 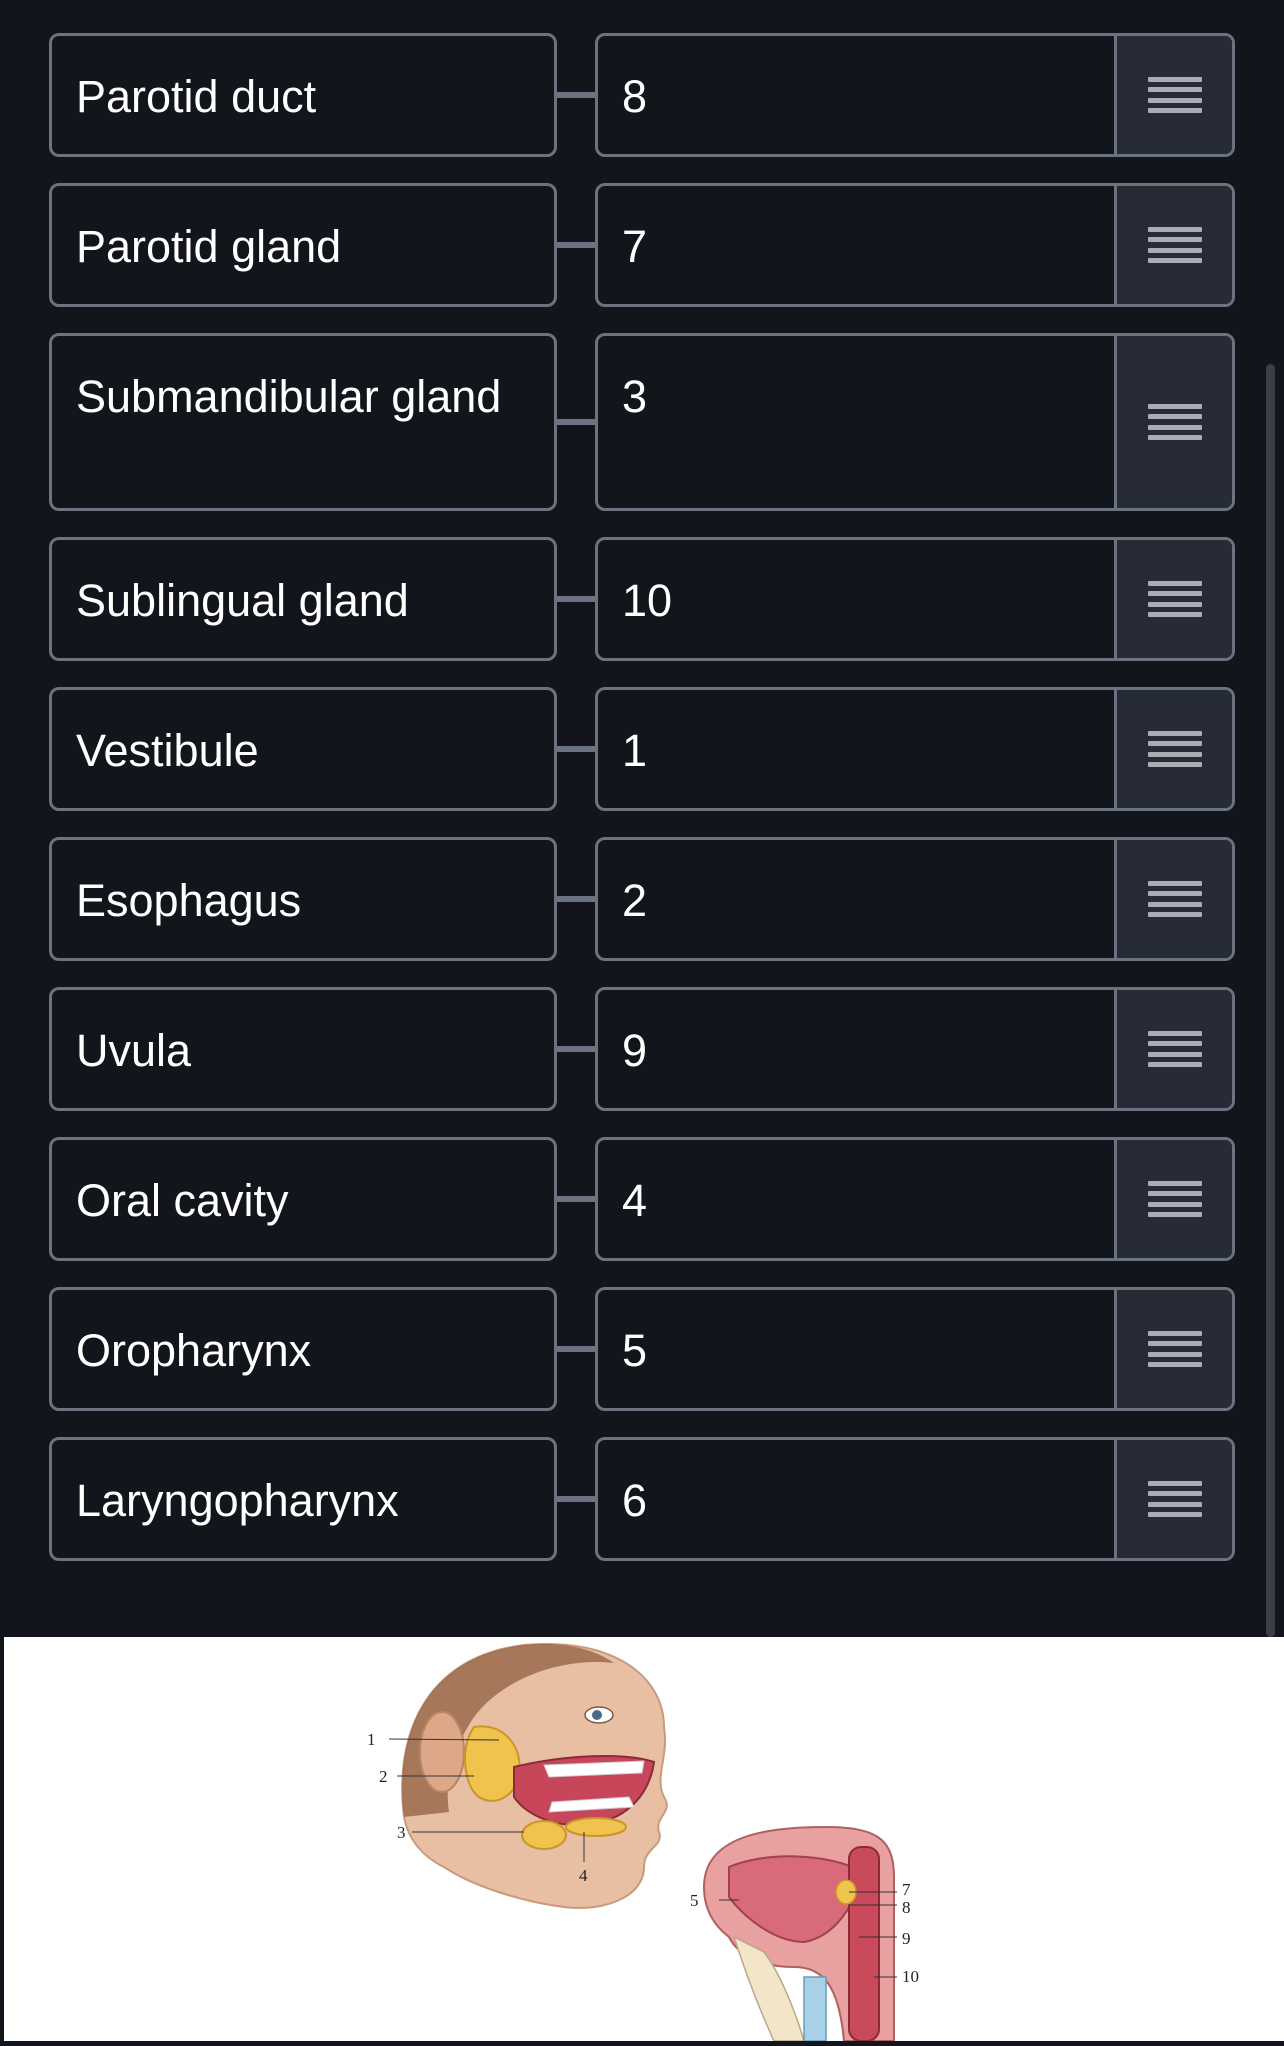 What do you see at coordinates (906, 1938) in the screenshot?
I see `figure-label-9: 9` at bounding box center [906, 1938].